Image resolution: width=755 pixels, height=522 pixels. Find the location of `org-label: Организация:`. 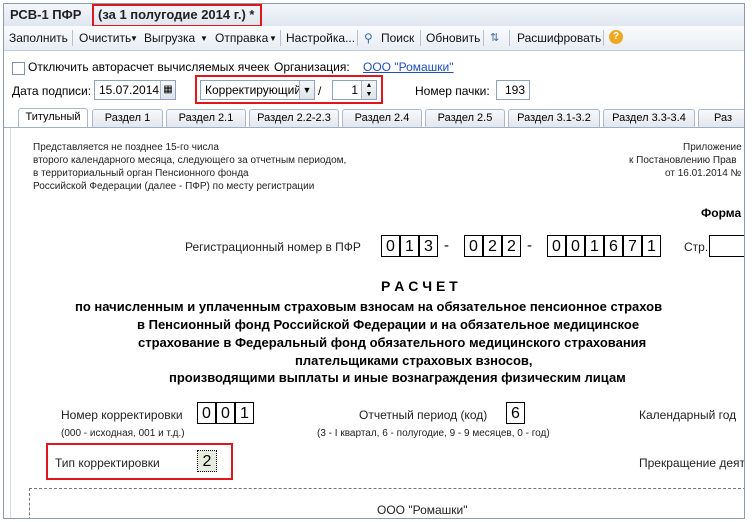

org-label: Организация: is located at coordinates (312, 67).